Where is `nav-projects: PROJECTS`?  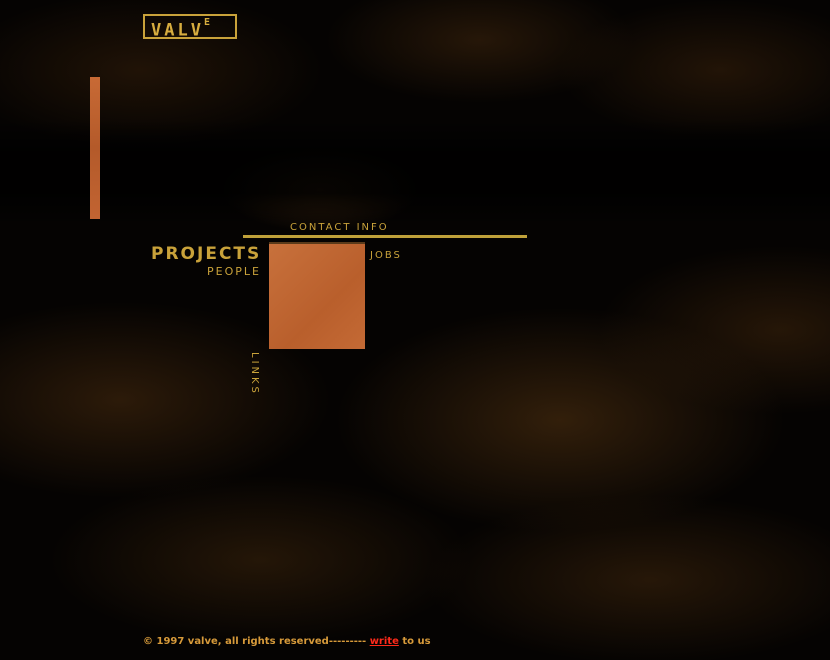 nav-projects: PROJECTS is located at coordinates (206, 254).